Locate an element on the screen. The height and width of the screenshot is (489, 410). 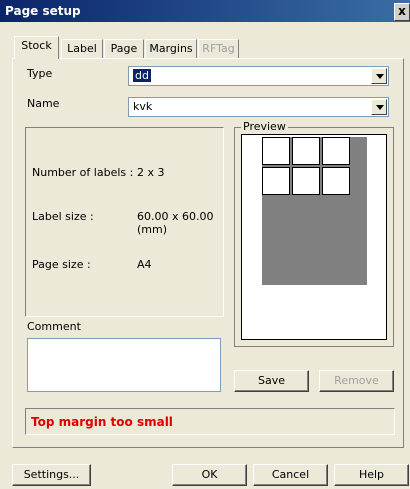
tab-label: Label is located at coordinates (82, 48).